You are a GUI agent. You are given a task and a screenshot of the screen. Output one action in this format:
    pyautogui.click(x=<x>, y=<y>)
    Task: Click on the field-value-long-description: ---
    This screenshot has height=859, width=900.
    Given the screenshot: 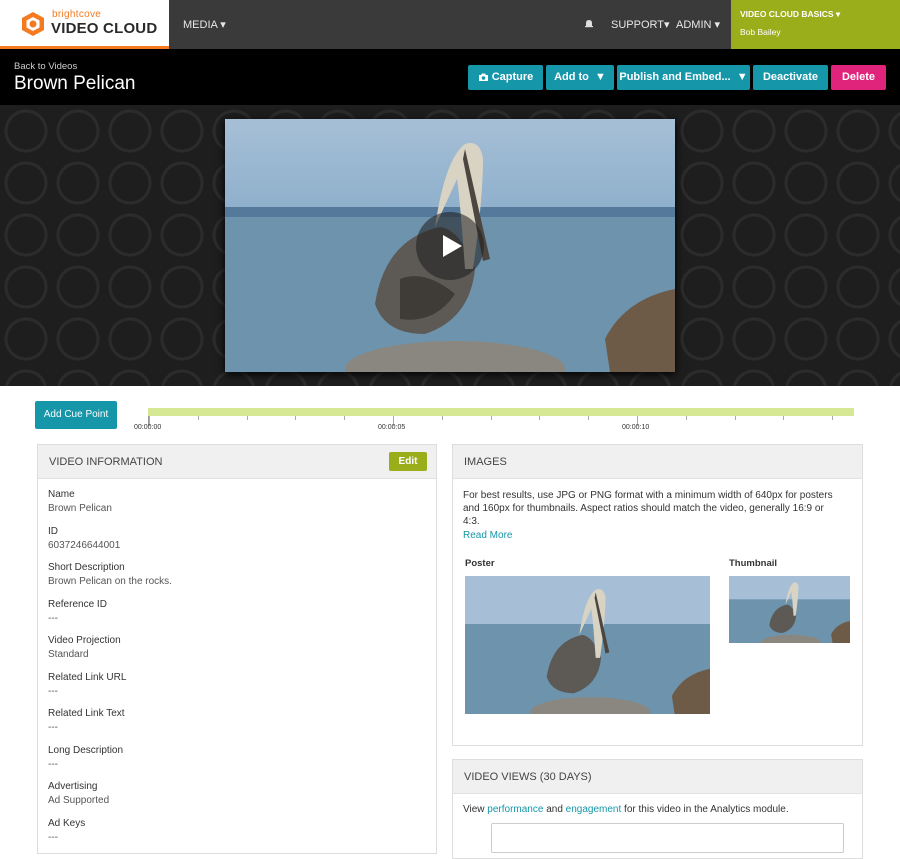 What is the action you would take?
    pyautogui.click(x=53, y=764)
    